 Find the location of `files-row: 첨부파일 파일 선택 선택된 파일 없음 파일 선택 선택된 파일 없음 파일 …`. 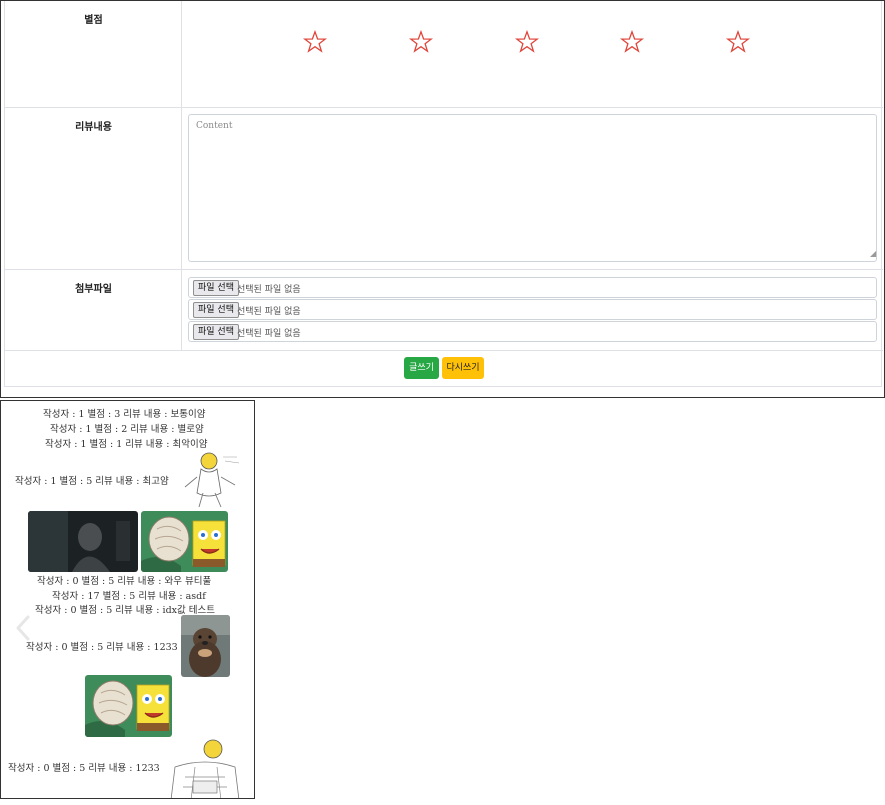

files-row: 첨부파일 파일 선택 선택된 파일 없음 파일 선택 선택된 파일 없음 파일 … is located at coordinates (444, 310).